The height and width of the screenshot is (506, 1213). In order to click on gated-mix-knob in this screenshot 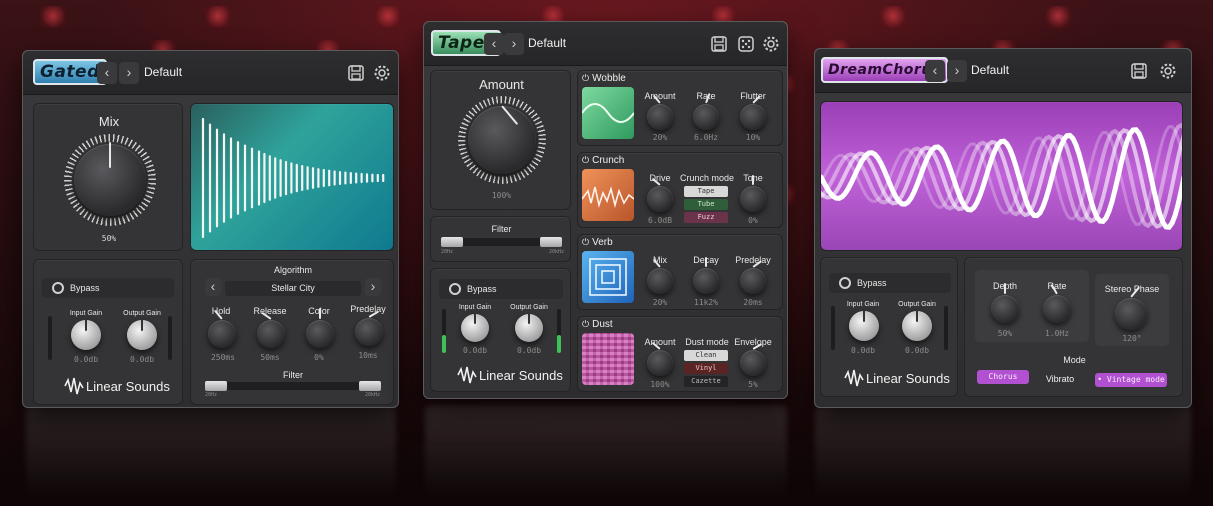, I will do `click(110, 179)`.